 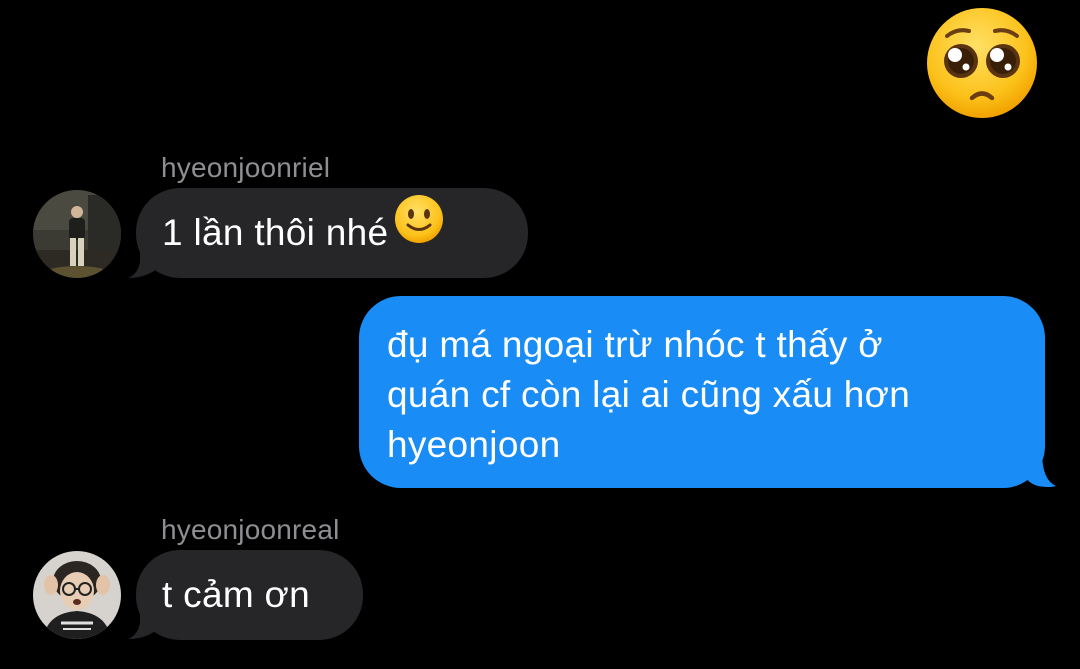 I want to click on incoming-message-bubble: t cảm ơn, so click(x=249, y=595).